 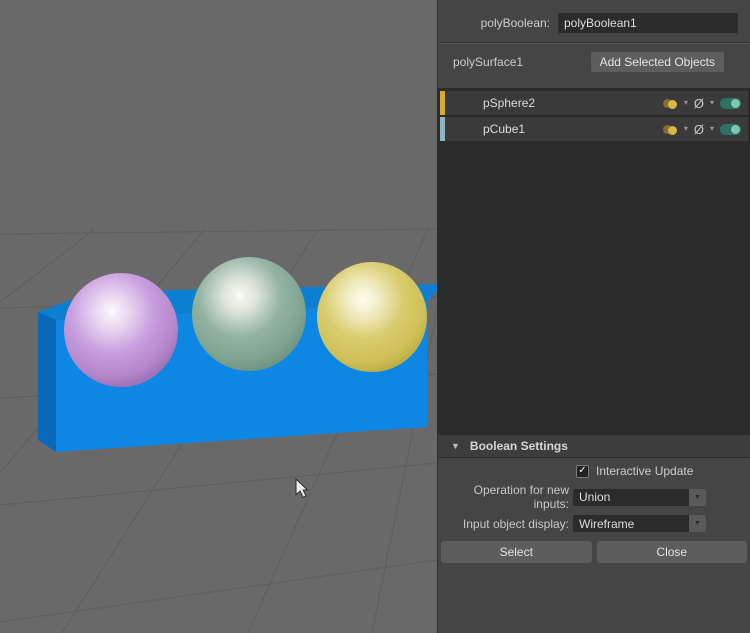 I want to click on object-name: pSphere2, so click(x=509, y=103).